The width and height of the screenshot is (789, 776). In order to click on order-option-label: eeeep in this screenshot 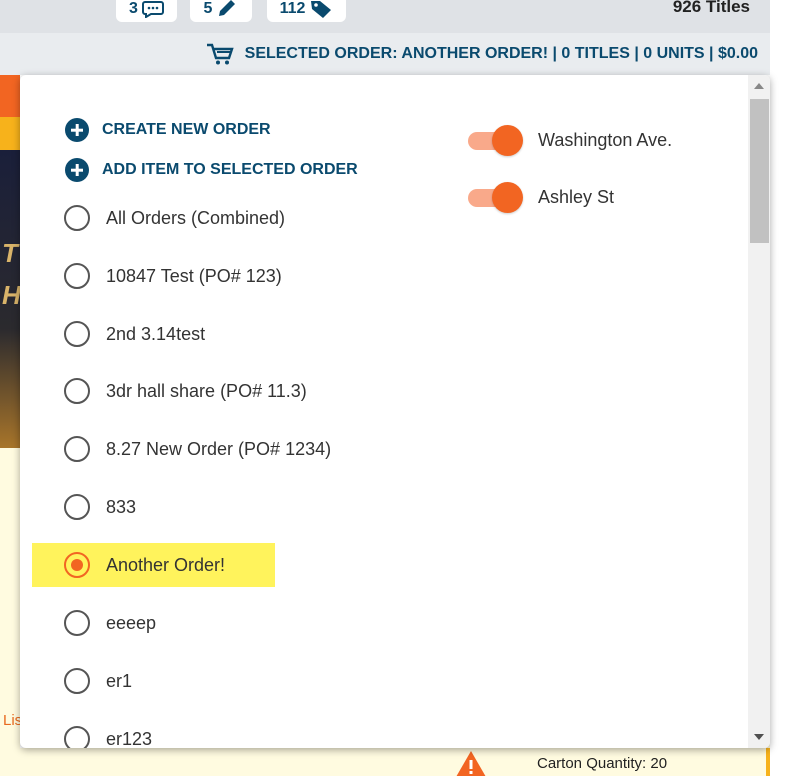, I will do `click(131, 622)`.